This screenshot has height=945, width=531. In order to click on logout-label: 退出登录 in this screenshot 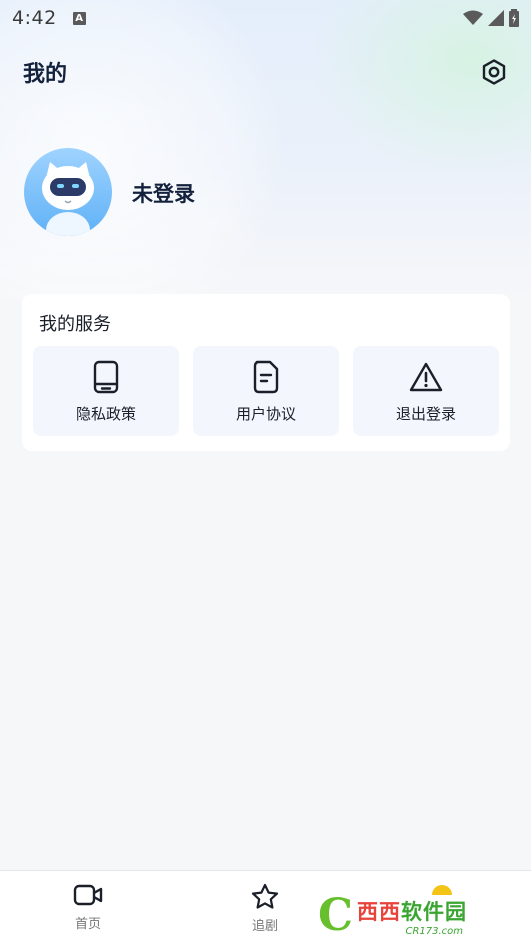, I will do `click(425, 414)`.